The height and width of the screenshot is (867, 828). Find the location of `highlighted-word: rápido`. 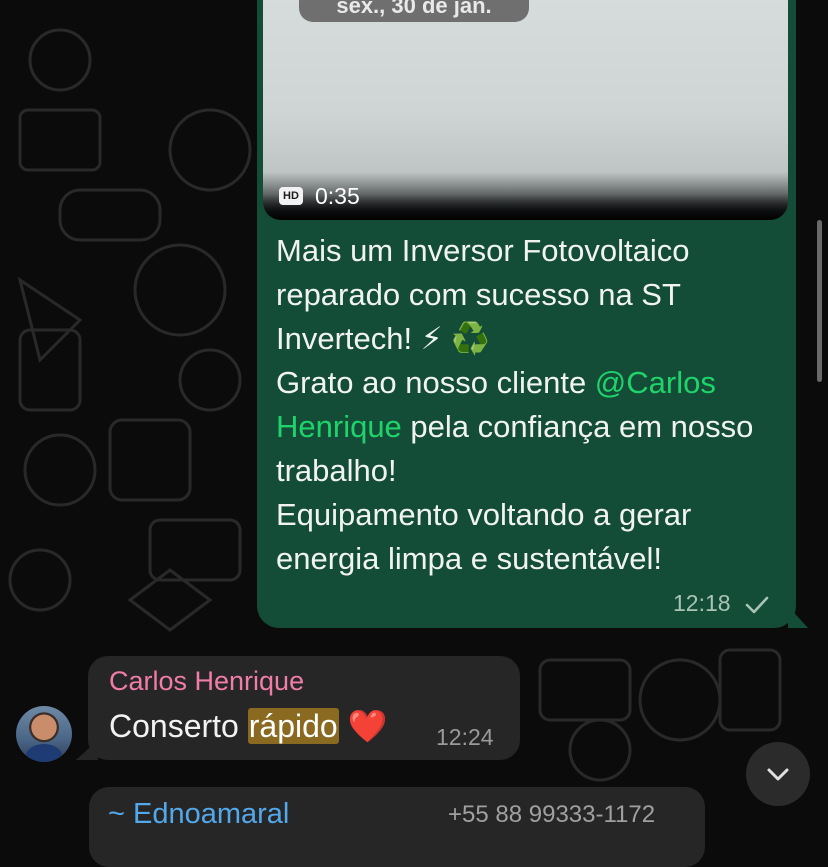

highlighted-word: rápido is located at coordinates (293, 726).